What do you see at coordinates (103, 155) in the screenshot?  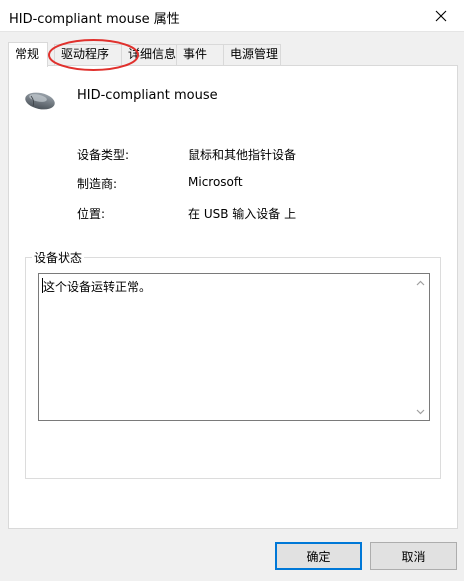 I see `device-type-label: 设备类型:` at bounding box center [103, 155].